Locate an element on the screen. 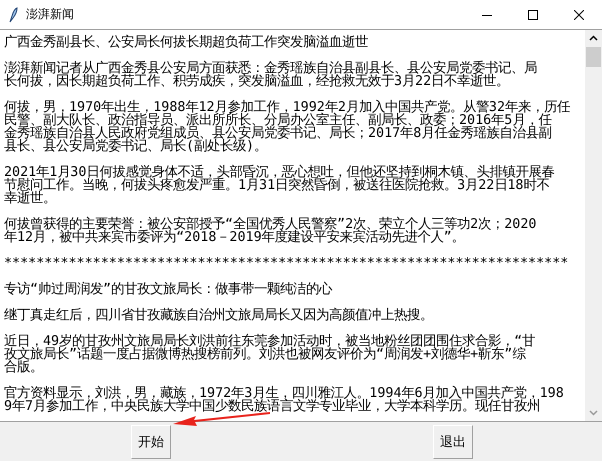 This screenshot has width=602, height=461. paragraph: ********************************************************************** is located at coordinates (287, 263).